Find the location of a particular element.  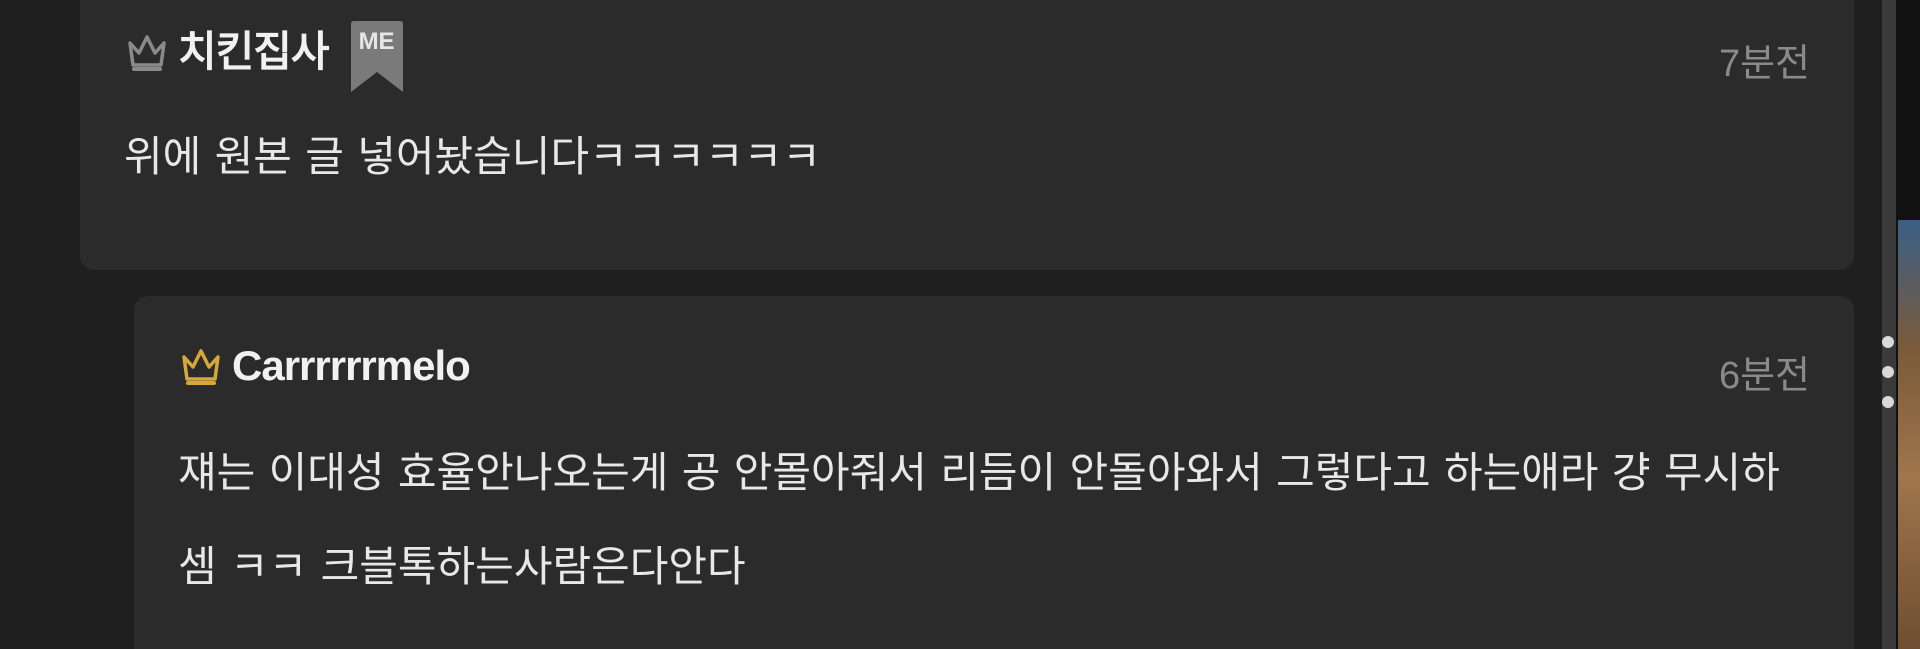

comment-time: 6분전 is located at coordinates (1764, 376).